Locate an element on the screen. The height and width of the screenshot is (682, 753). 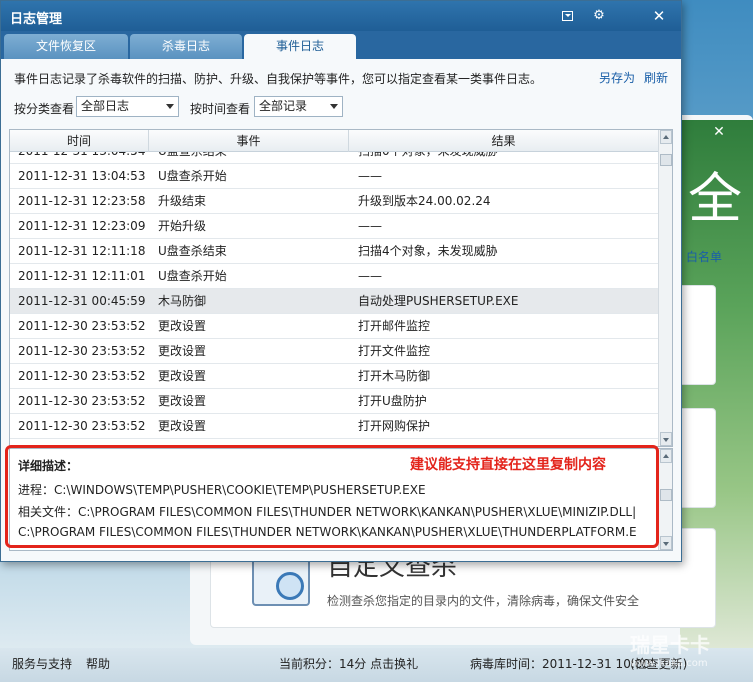
dialog-title: 日志管理 is located at coordinates (36, 19).